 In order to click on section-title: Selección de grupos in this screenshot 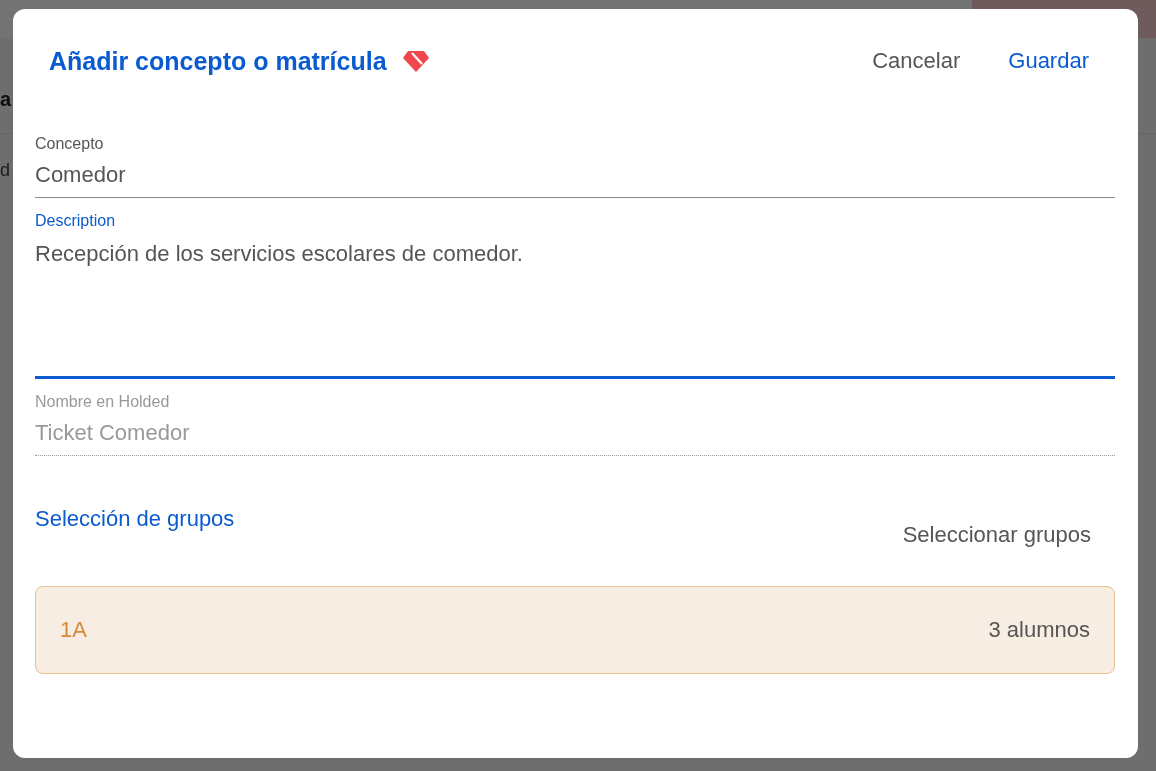, I will do `click(135, 519)`.